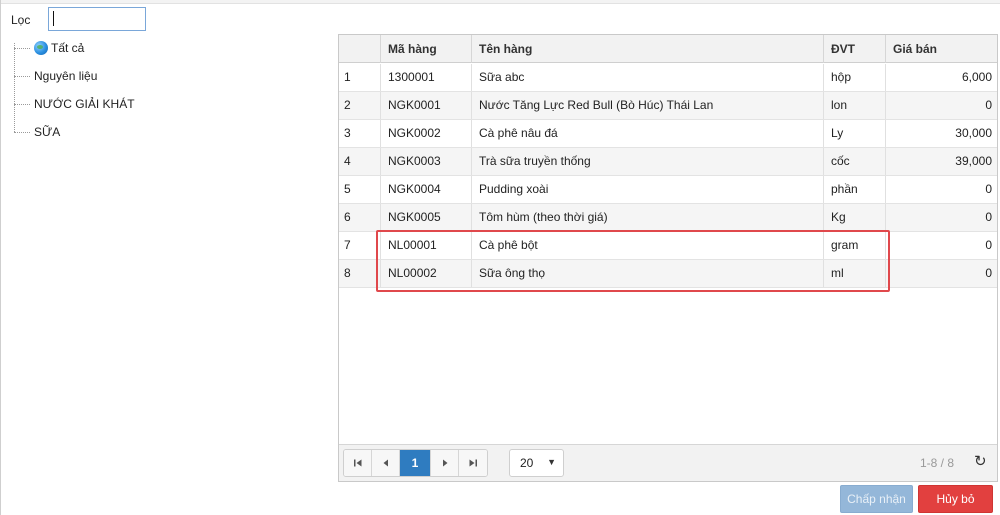 Image resolution: width=1000 pixels, height=515 pixels. What do you see at coordinates (425, 273) in the screenshot?
I see `cell-code: NL00002` at bounding box center [425, 273].